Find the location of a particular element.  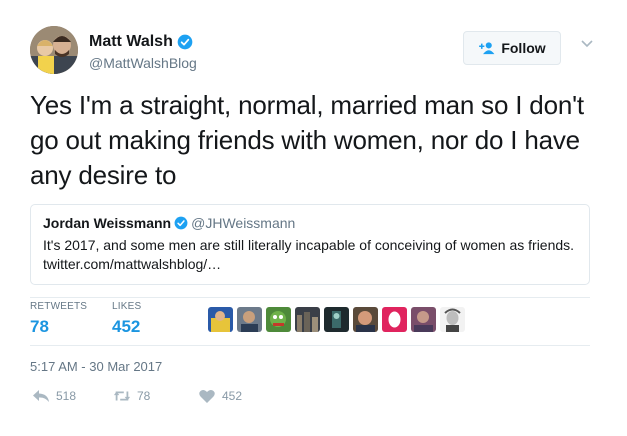

add-user-icon is located at coordinates (487, 48).